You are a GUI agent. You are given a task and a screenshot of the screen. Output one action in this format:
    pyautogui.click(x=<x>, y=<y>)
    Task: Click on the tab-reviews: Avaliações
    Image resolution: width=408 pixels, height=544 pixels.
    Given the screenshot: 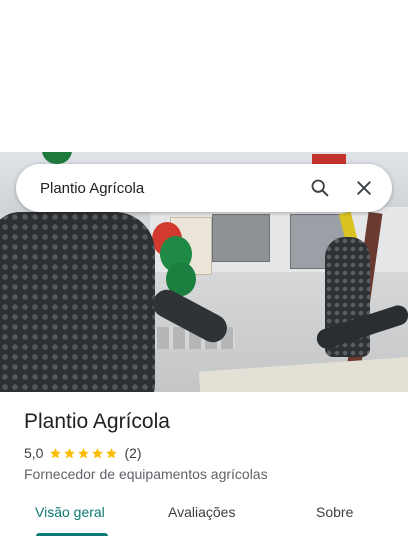 What is the action you would take?
    pyautogui.click(x=201, y=512)
    